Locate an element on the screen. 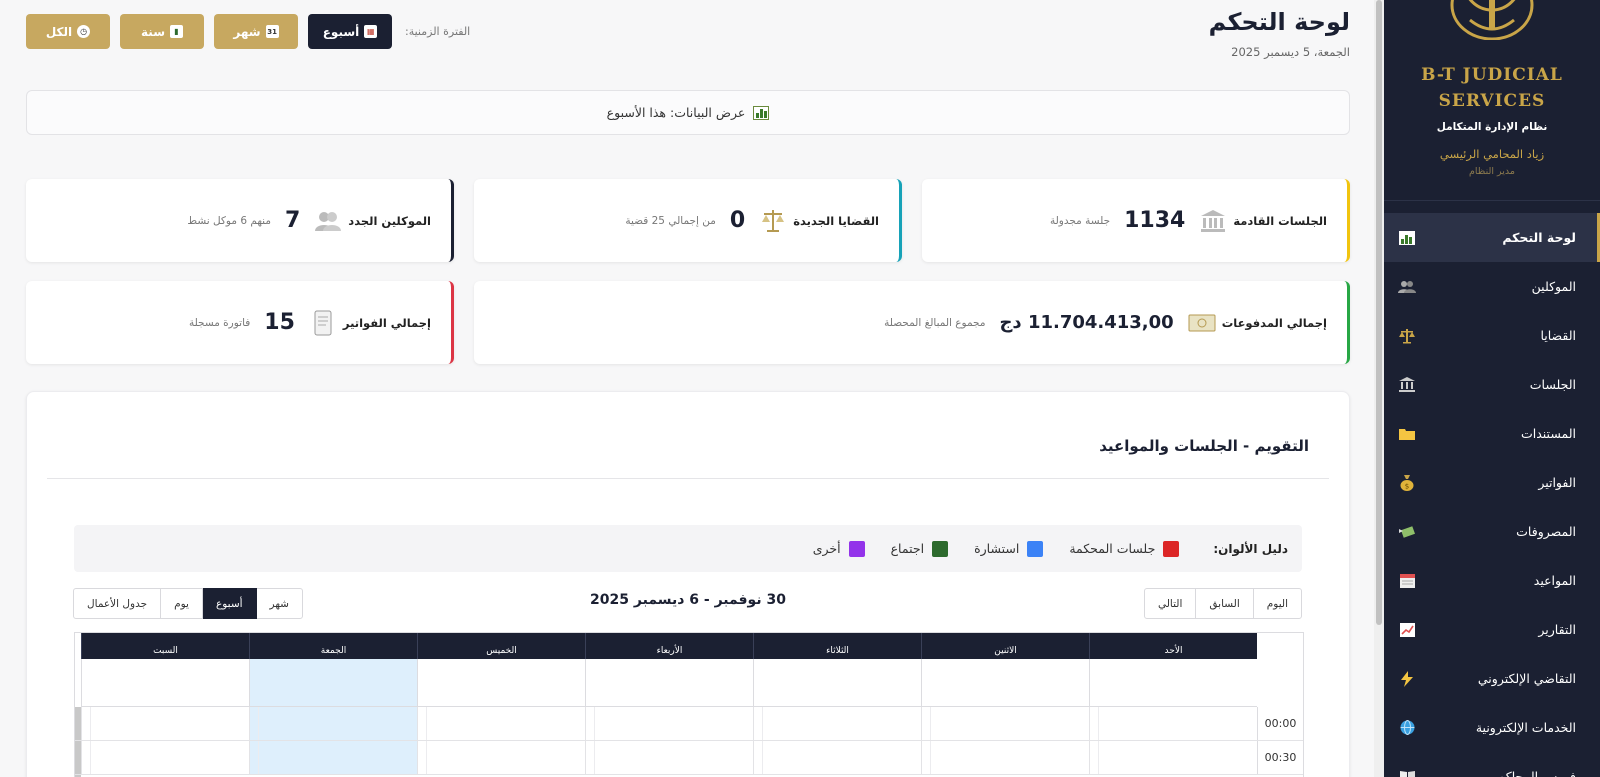  banknote-icon is located at coordinates (1202, 323).